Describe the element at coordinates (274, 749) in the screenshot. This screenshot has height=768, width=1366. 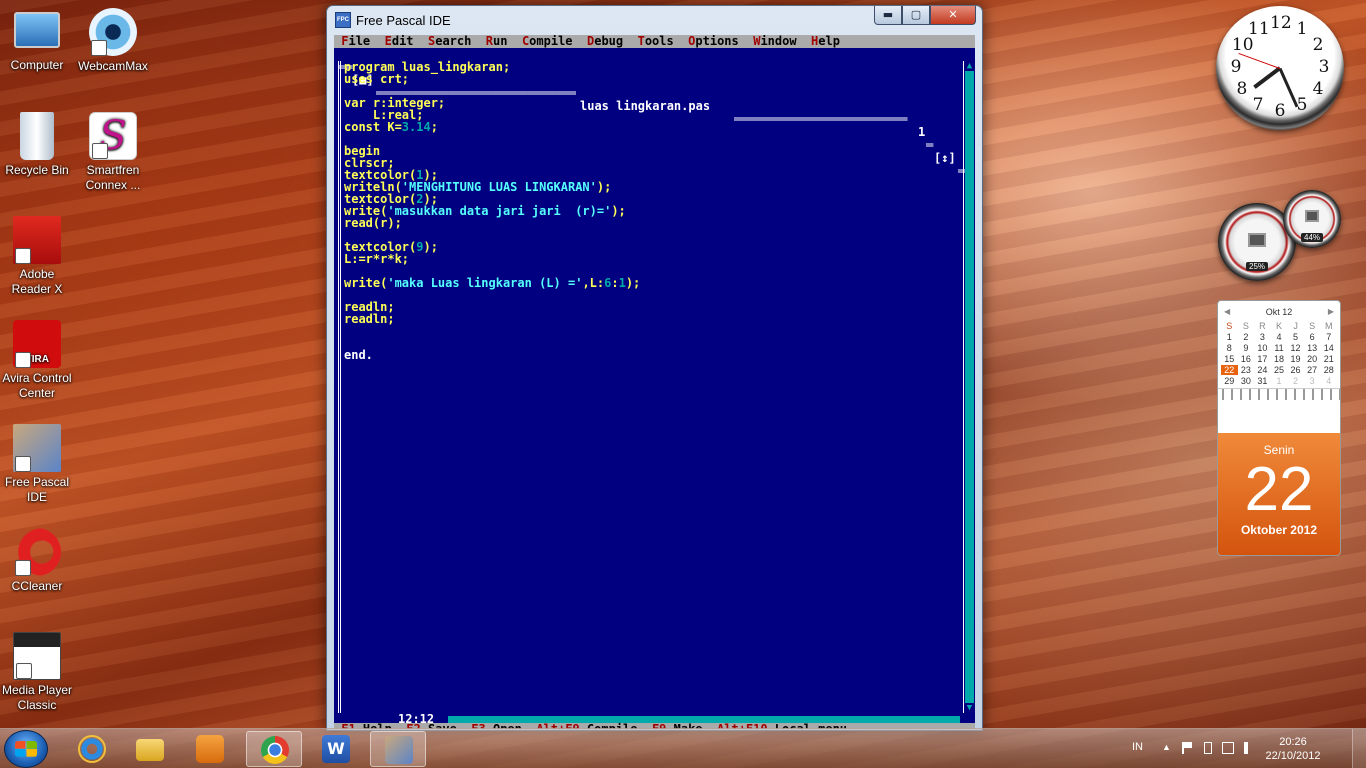
I see `taskbar-chrome` at that location.